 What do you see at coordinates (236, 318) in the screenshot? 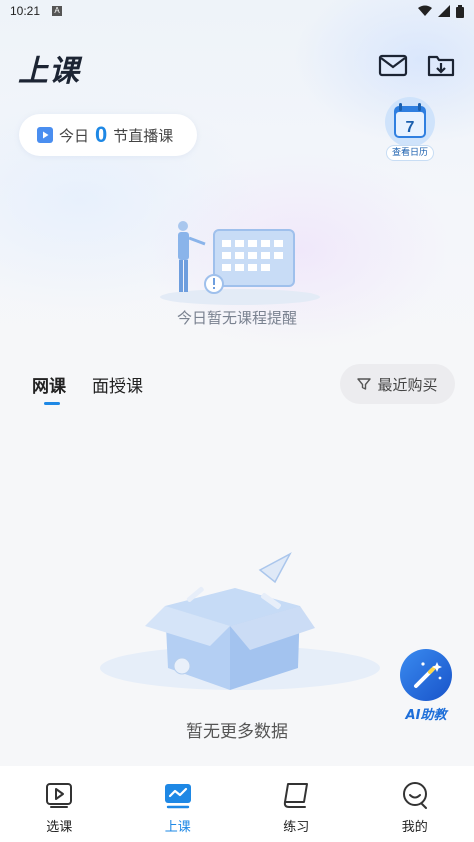
I see `empty-schedule-message: 今日暂无课程提醒` at bounding box center [236, 318].